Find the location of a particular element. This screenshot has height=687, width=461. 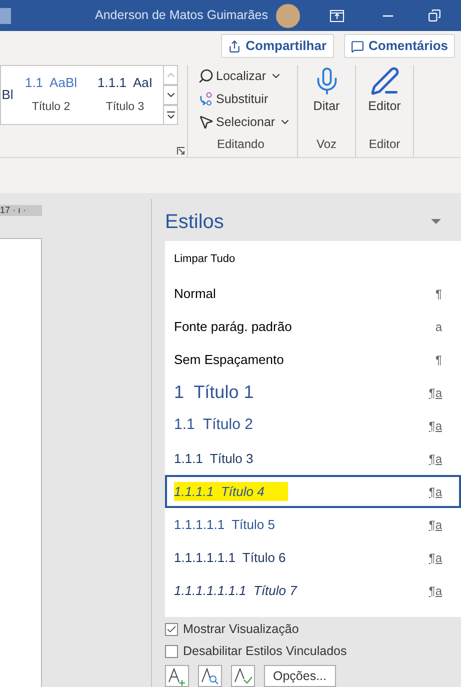

style-type-icon: a is located at coordinates (438, 327).